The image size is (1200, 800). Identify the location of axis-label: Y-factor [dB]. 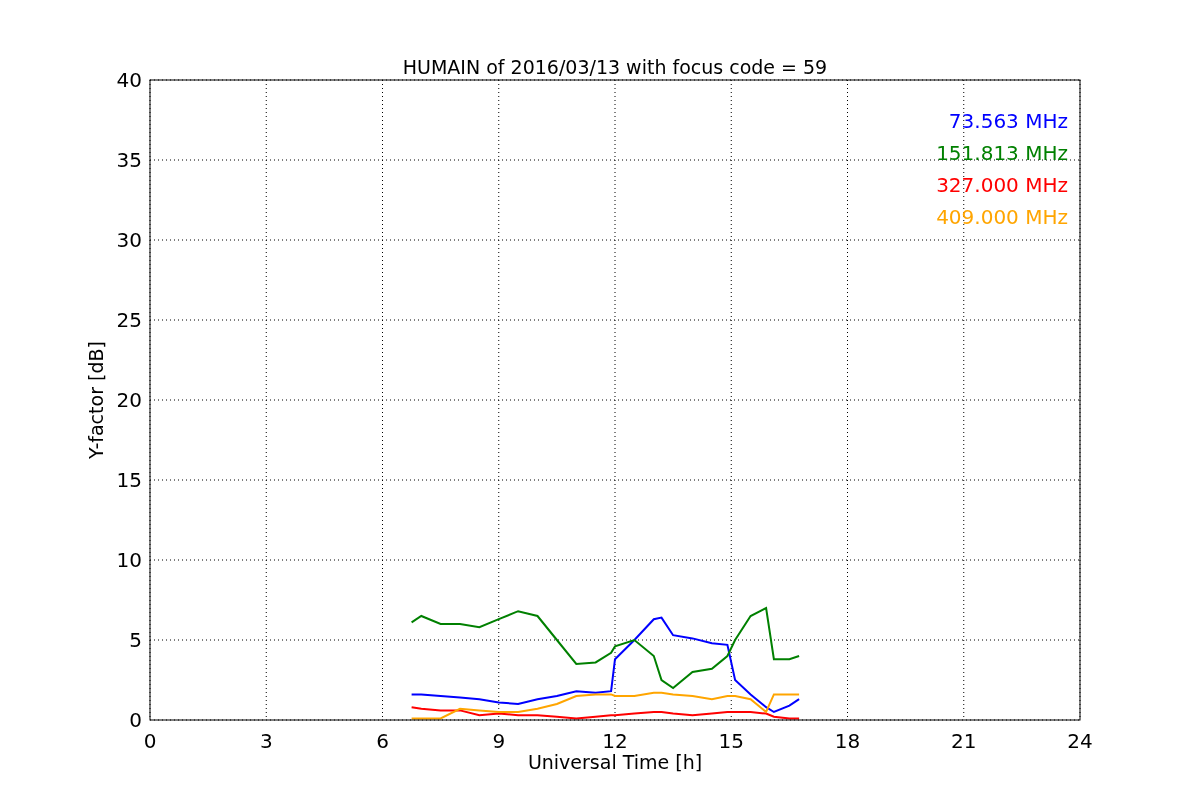
(96, 400).